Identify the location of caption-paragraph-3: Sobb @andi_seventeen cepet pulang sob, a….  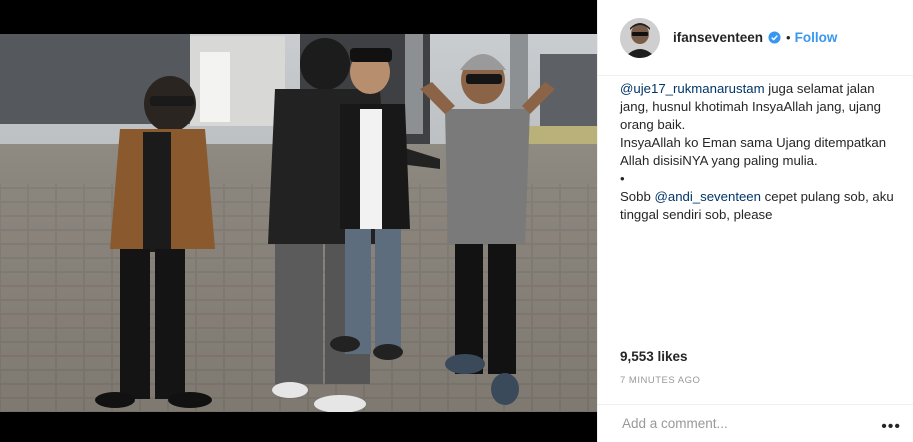
(760, 206).